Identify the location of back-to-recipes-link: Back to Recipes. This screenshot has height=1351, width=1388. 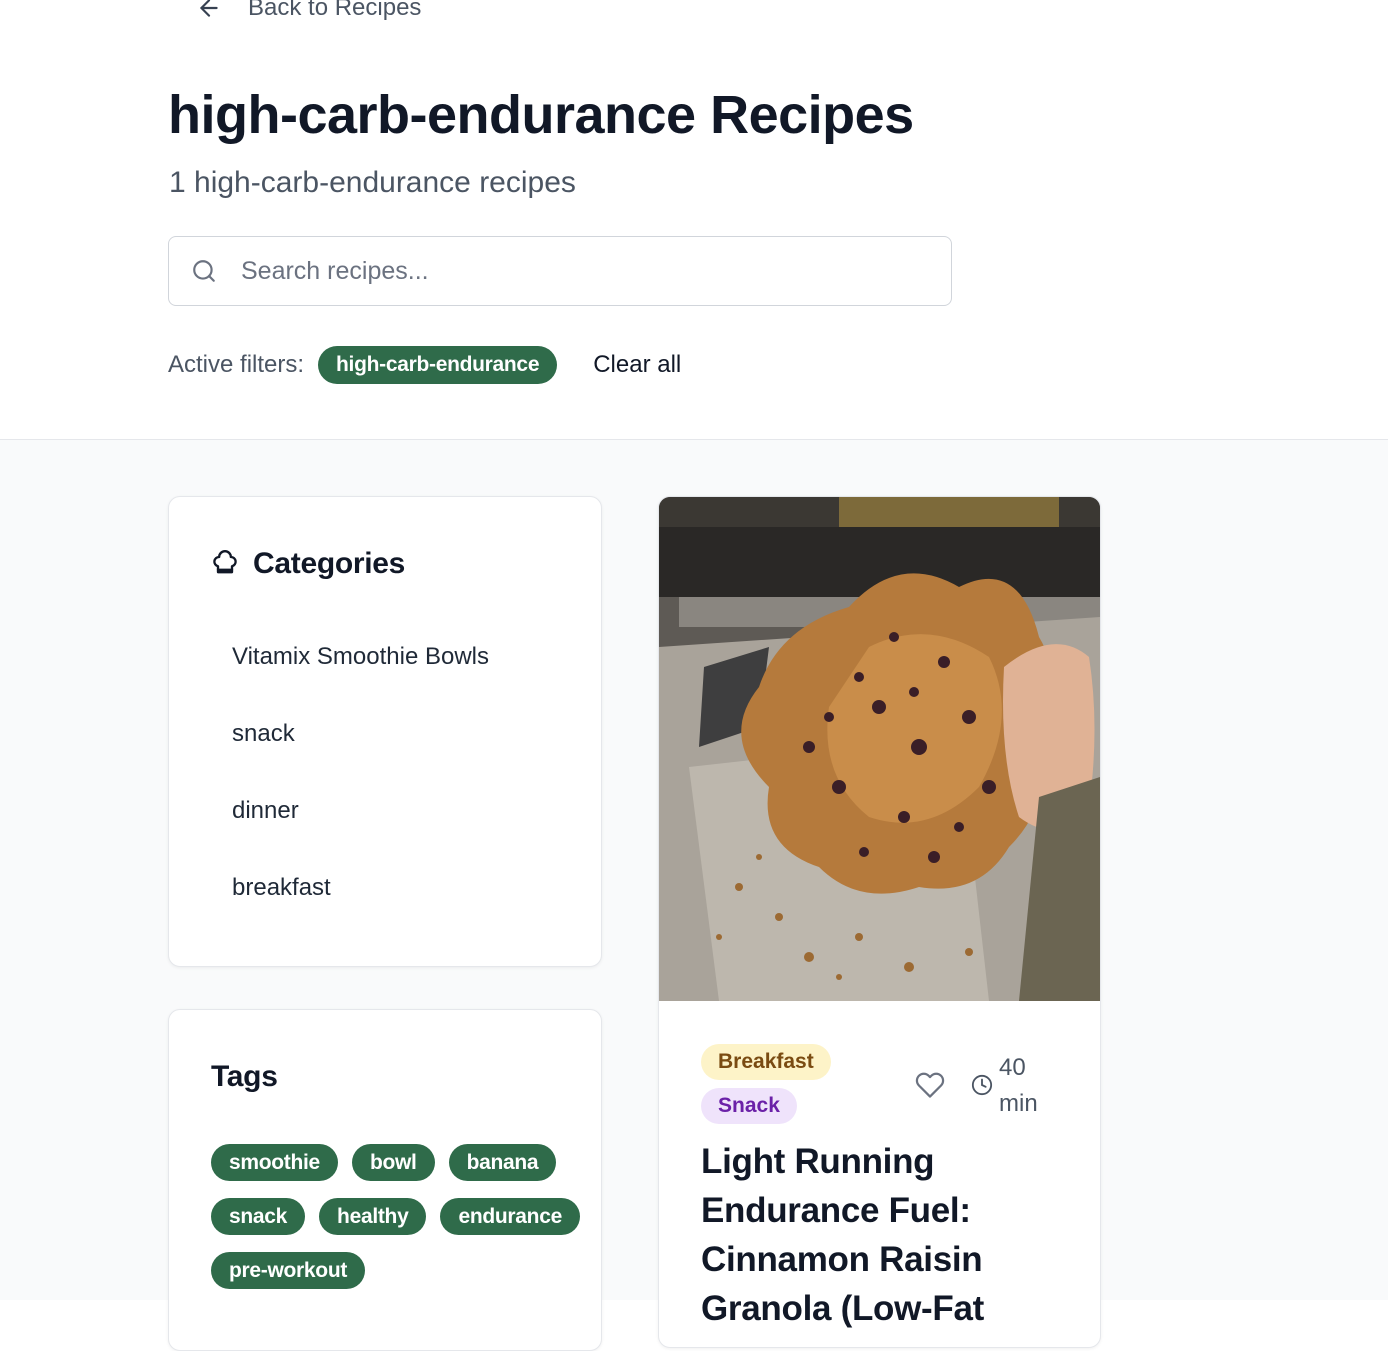
(308, 11).